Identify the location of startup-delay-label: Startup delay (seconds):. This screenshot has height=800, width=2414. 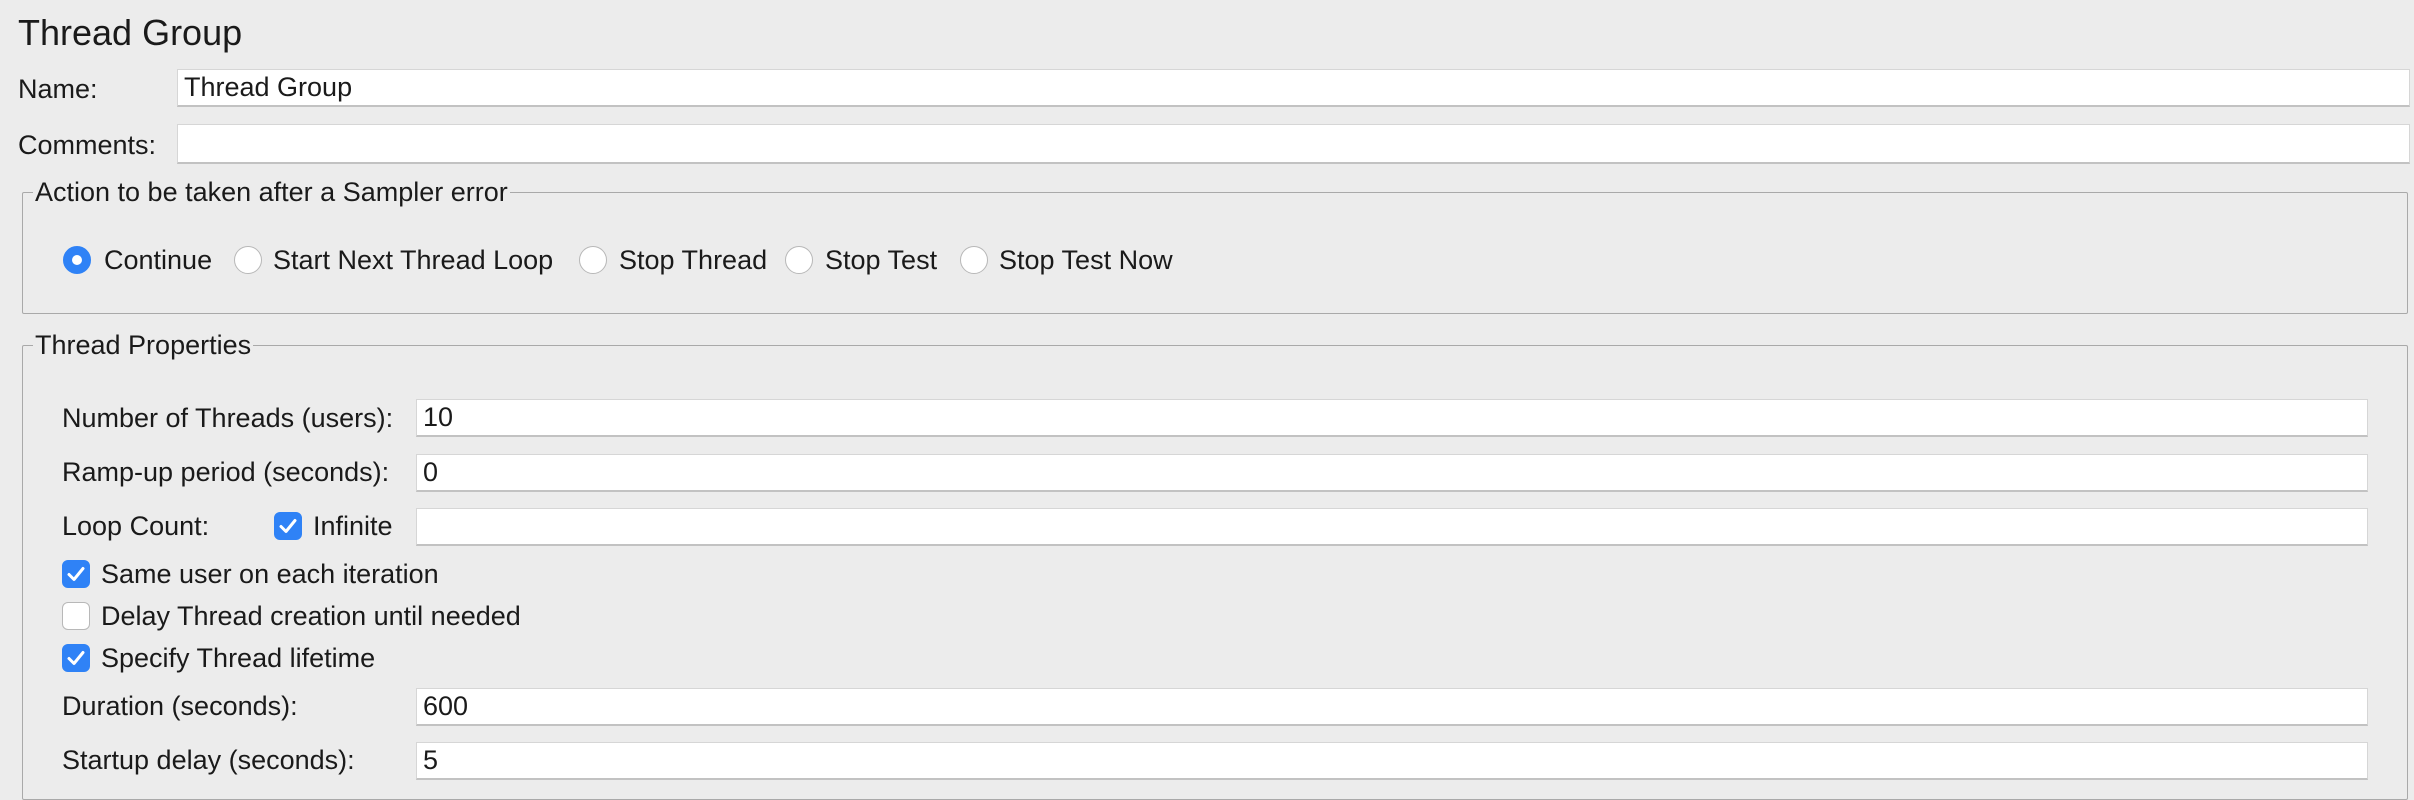
(208, 760).